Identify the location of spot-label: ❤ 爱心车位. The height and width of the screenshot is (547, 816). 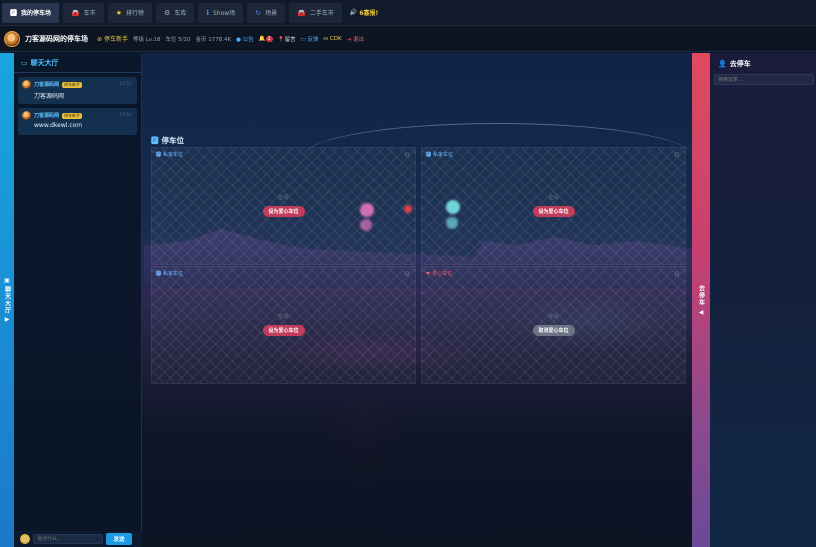
(439, 274).